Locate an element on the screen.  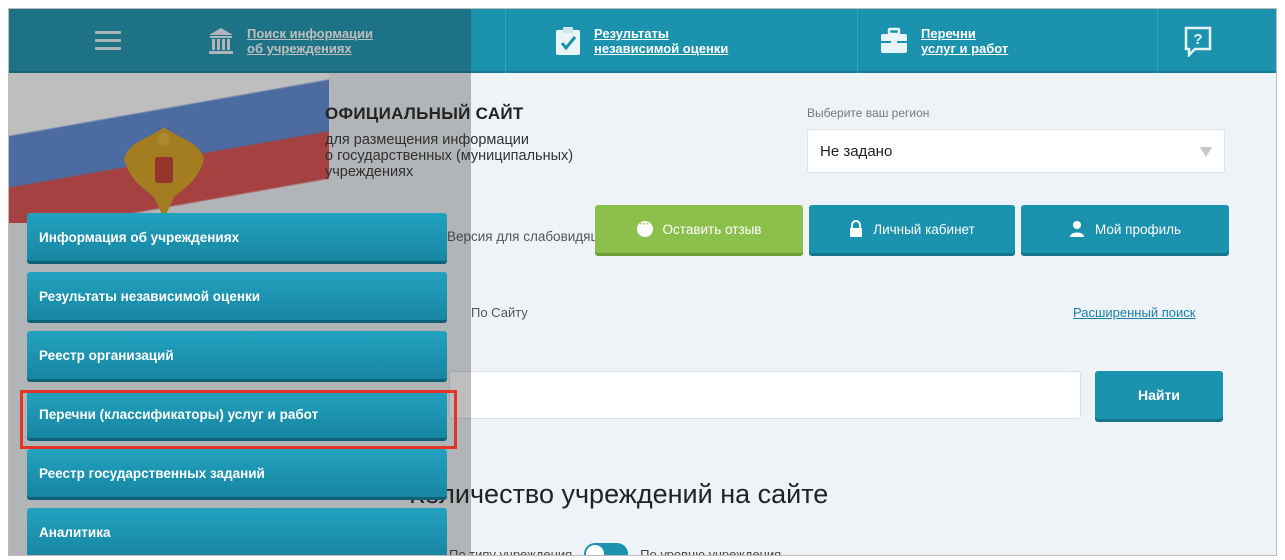
feedback-button: Оставить отзыв is located at coordinates (699, 229).